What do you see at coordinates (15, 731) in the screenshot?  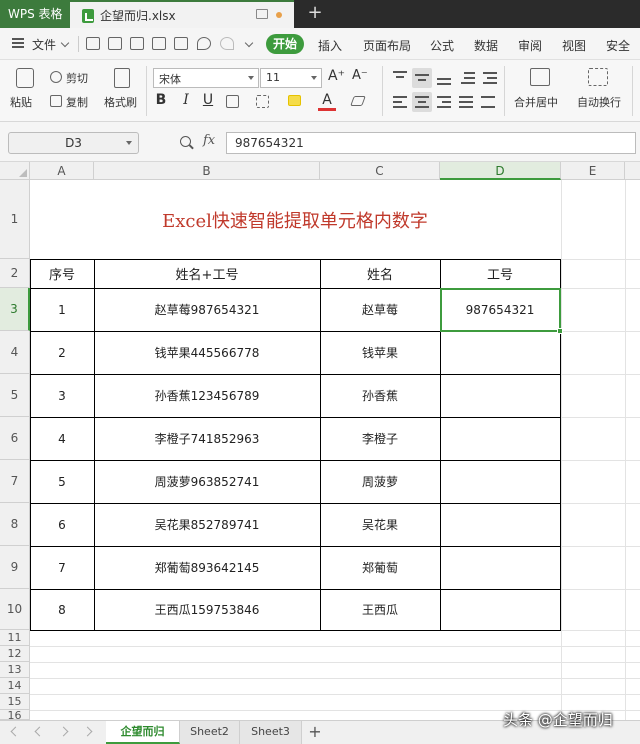 I see `first-sheet-arrow-icon` at bounding box center [15, 731].